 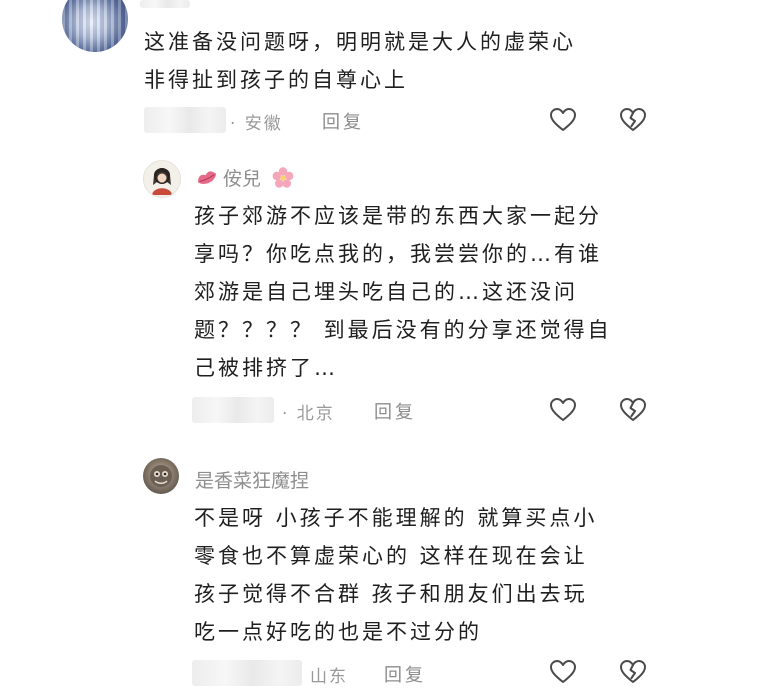 What do you see at coordinates (386, 292) in the screenshot?
I see `comment-line: 郊游是自己埋头吃自己的…这还没问` at bounding box center [386, 292].